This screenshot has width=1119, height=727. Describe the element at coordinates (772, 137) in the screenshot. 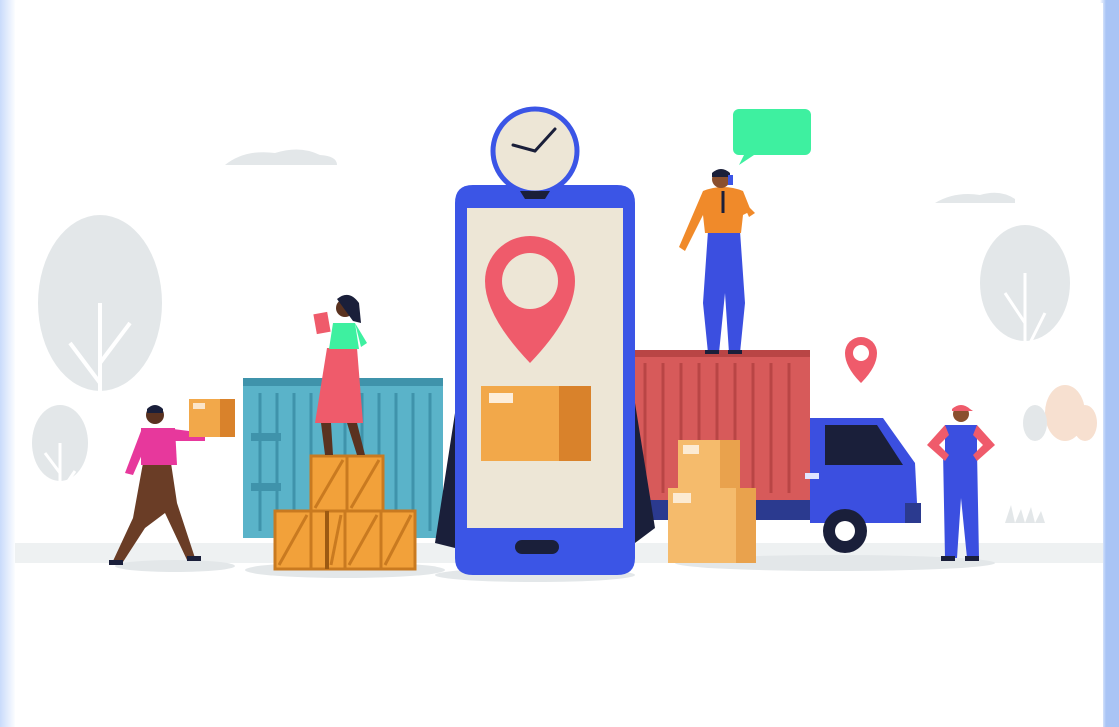

I see `chat-bubble-icon` at that location.